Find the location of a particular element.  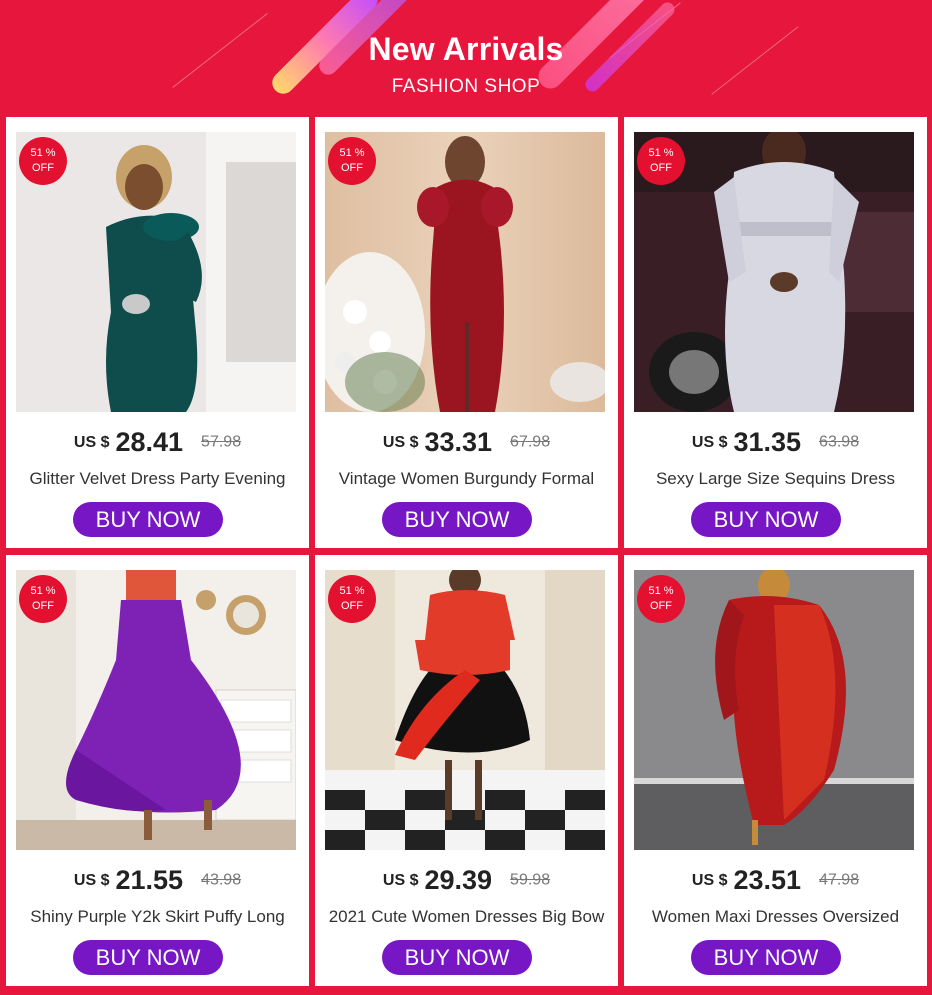

sale-price: 28.41 is located at coordinates (149, 442).